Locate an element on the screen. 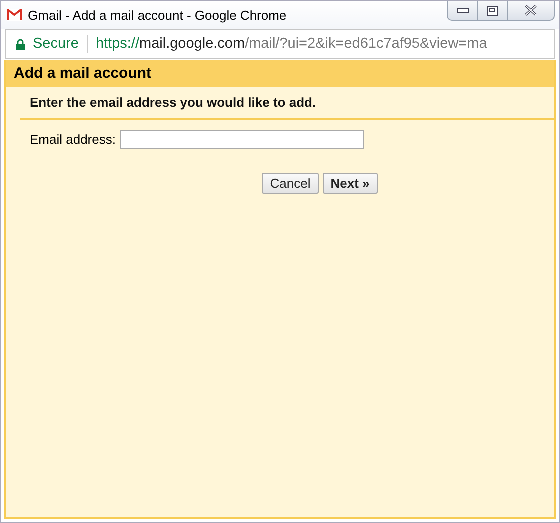  field-label: Email address: is located at coordinates (73, 139).